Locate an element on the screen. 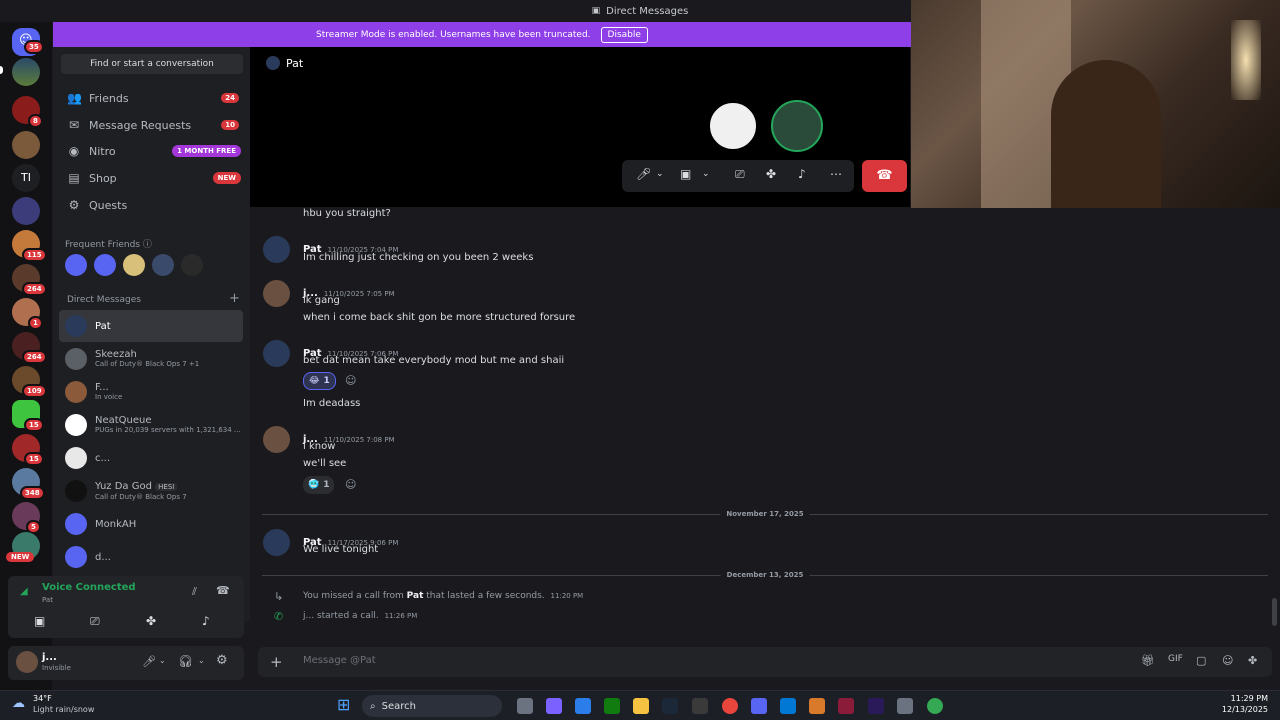 This screenshot has width=1280, height=720. weather-temp: 34°F is located at coordinates (42, 698).